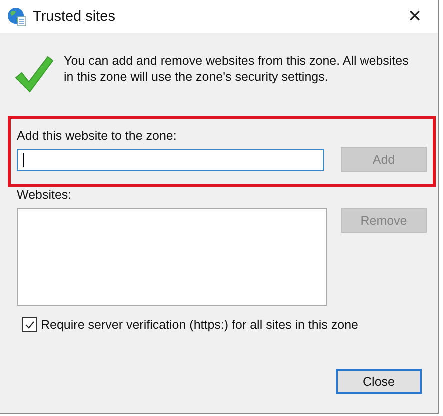 This screenshot has width=443, height=416. Describe the element at coordinates (379, 381) in the screenshot. I see `close-dialog-button: Close` at that location.